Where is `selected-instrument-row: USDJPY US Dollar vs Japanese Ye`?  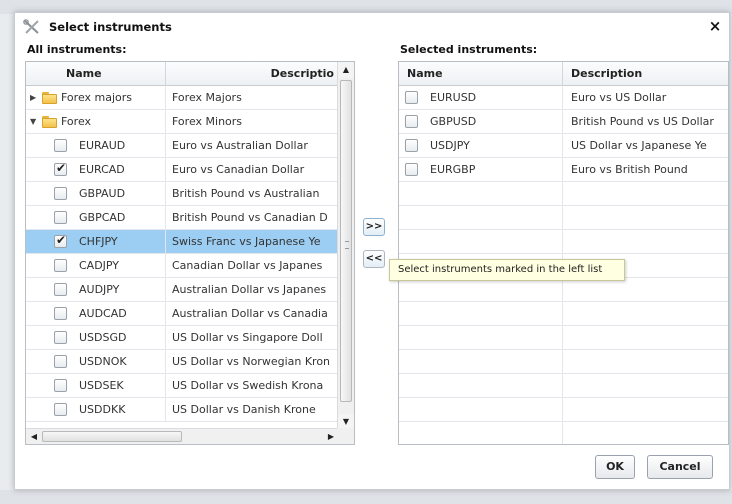
selected-instrument-row: USDJPY US Dollar vs Japanese Ye is located at coordinates (563, 145).